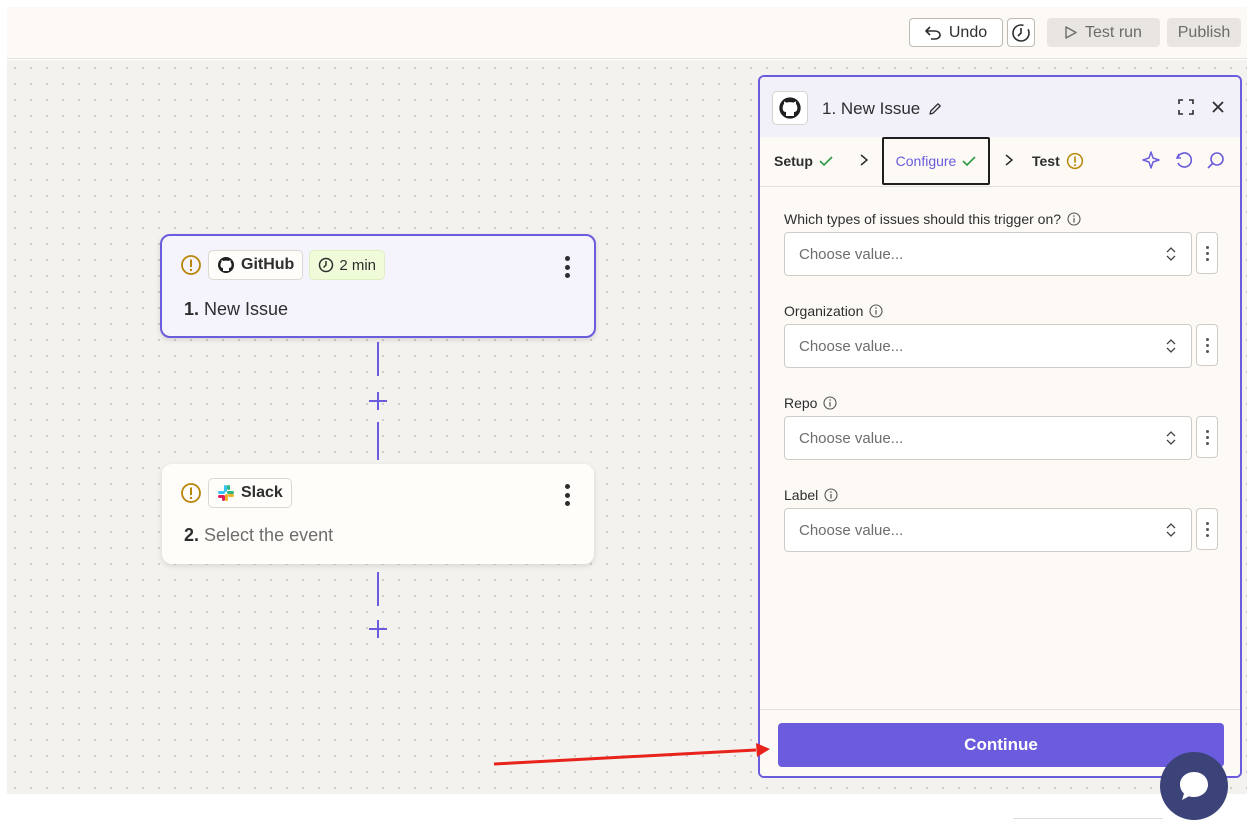  What do you see at coordinates (1000, 162) in the screenshot?
I see `panel-tabs: Setup Configure Test` at bounding box center [1000, 162].